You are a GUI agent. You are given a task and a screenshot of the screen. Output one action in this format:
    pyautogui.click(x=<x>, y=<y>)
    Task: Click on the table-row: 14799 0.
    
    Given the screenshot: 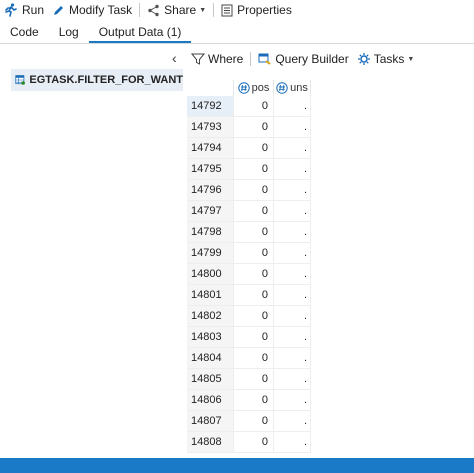 What is the action you would take?
    pyautogui.click(x=249, y=253)
    